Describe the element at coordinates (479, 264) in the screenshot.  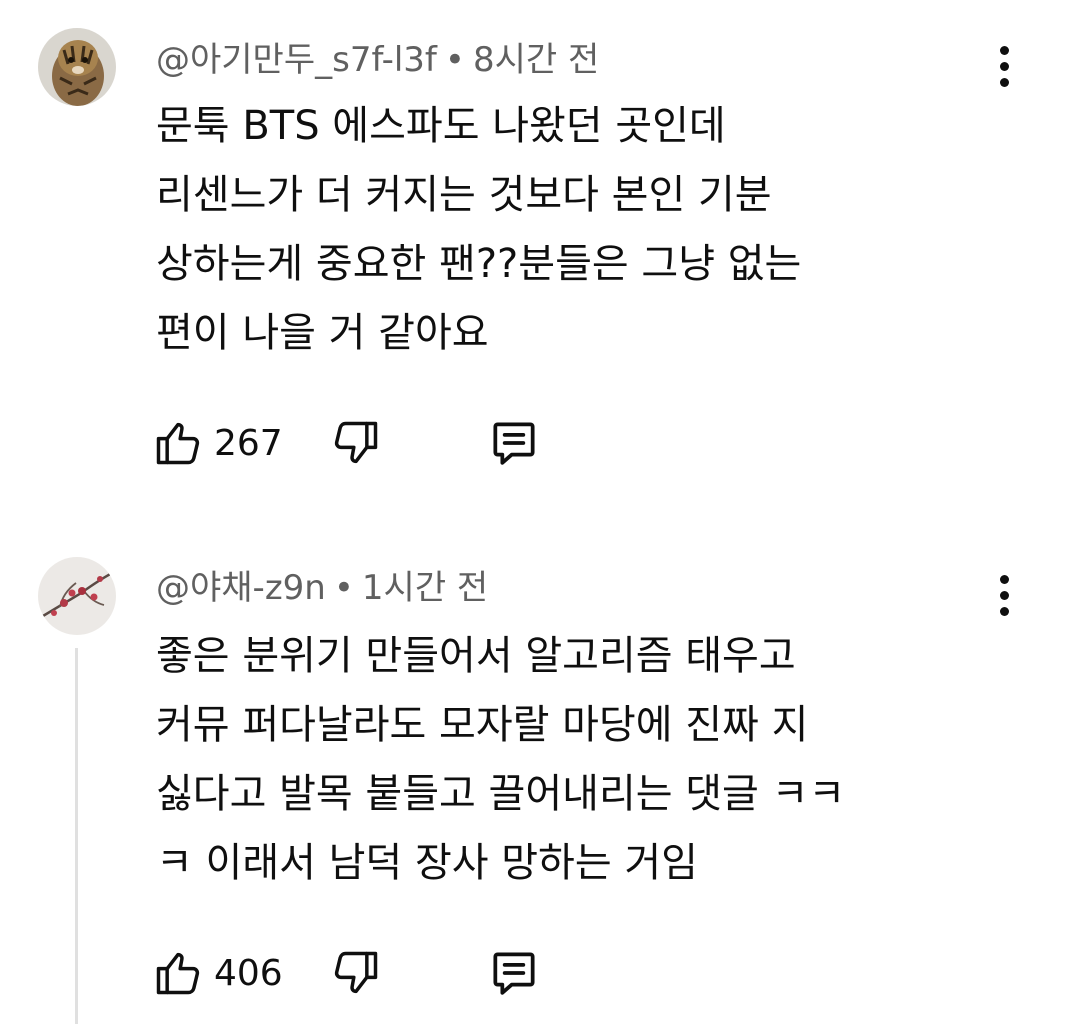
I see `comment-line: 상하는게 중요한 팬??분들은 그냥 없는` at that location.